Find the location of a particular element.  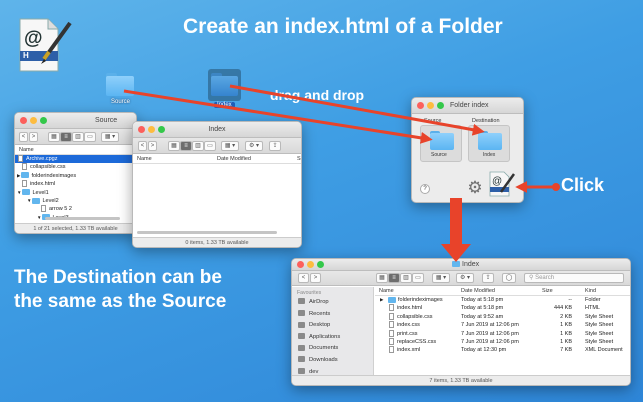

sidebar-item-downloads: Downloads is located at coordinates (332, 361).